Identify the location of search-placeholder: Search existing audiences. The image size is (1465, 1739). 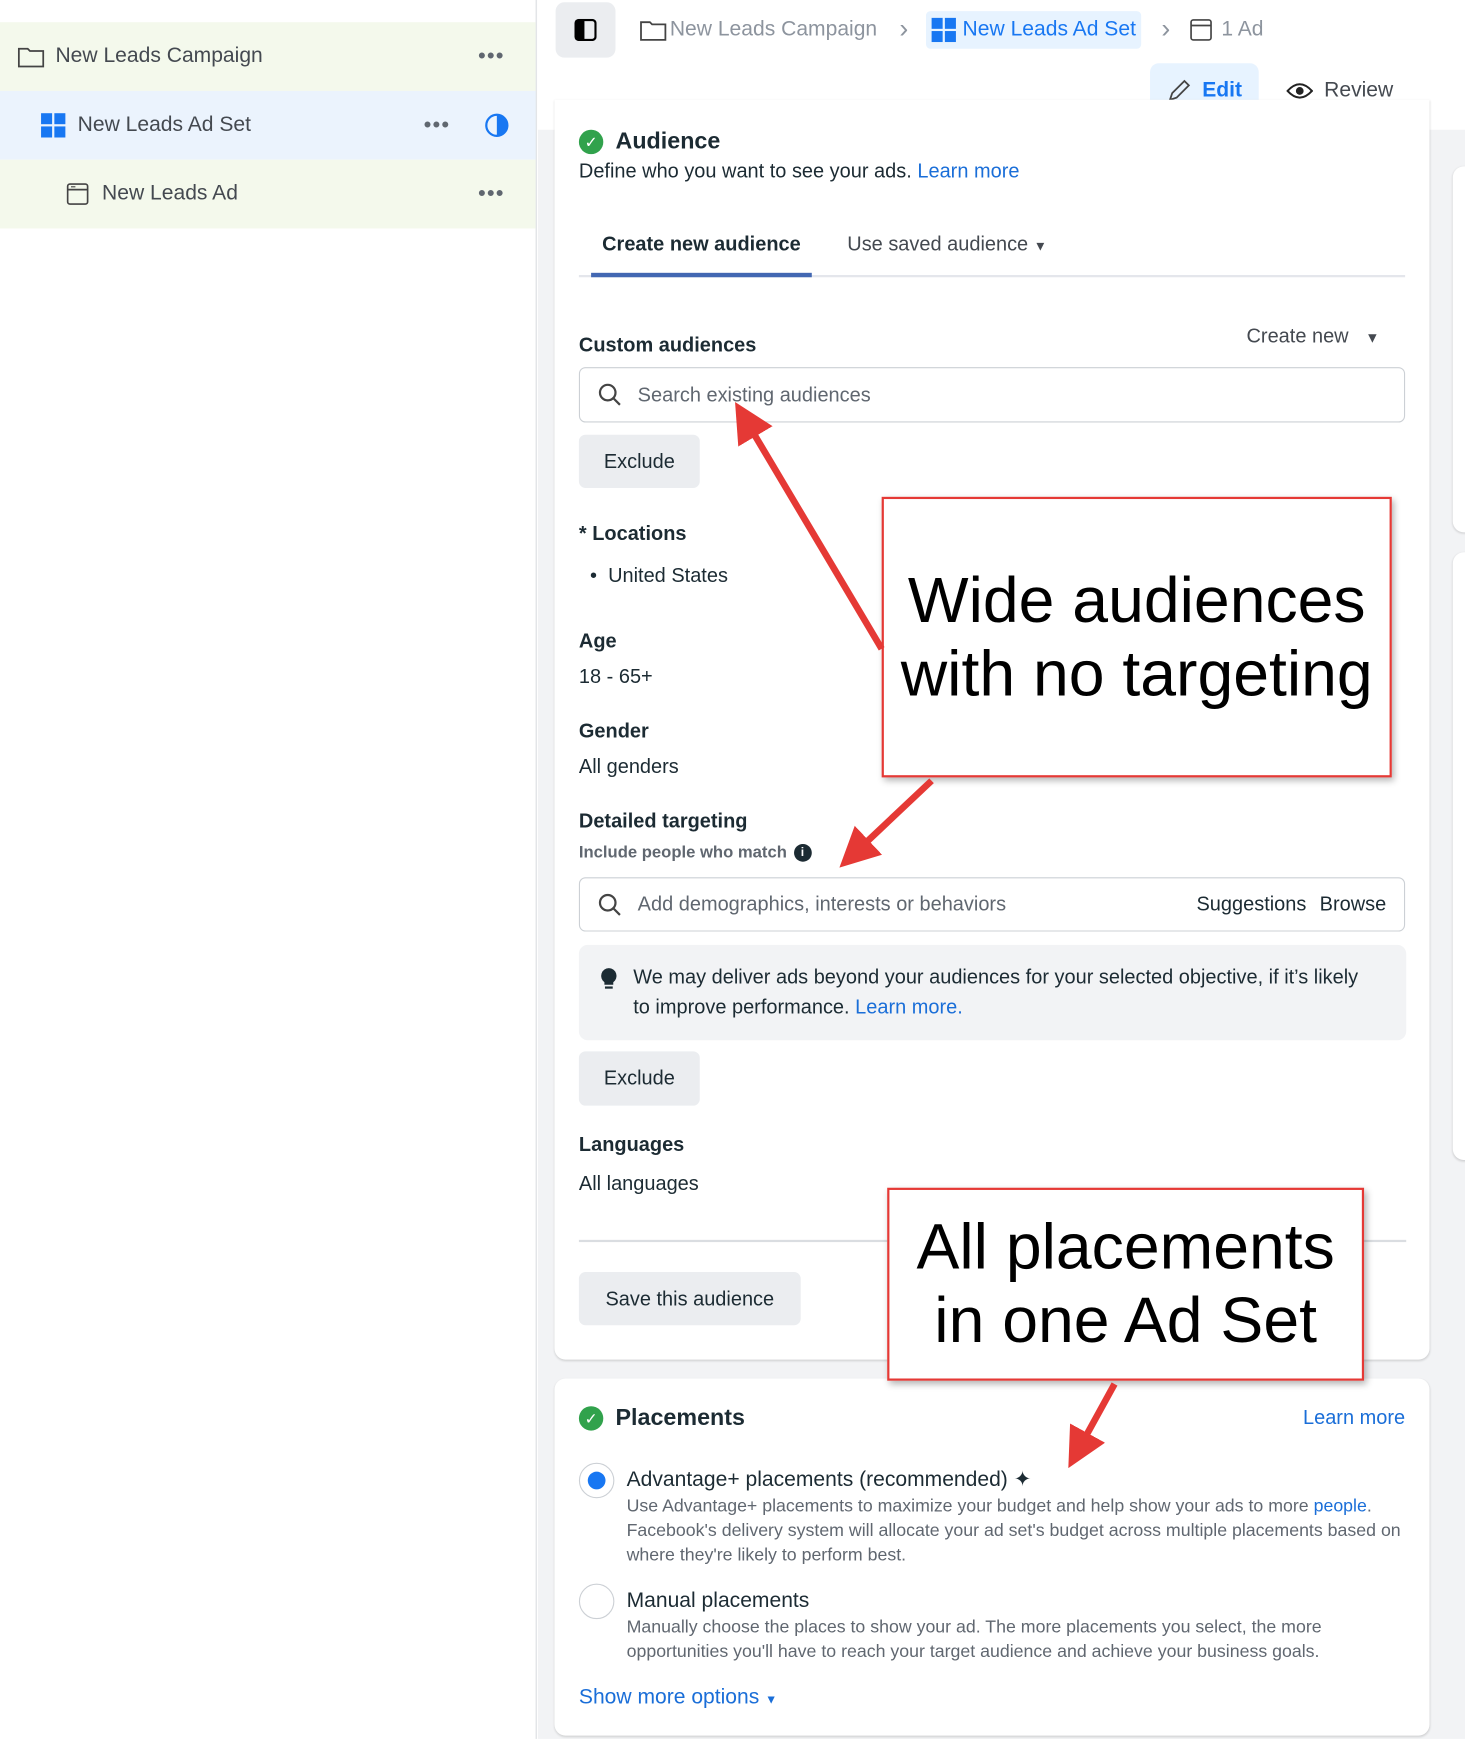
(754, 394).